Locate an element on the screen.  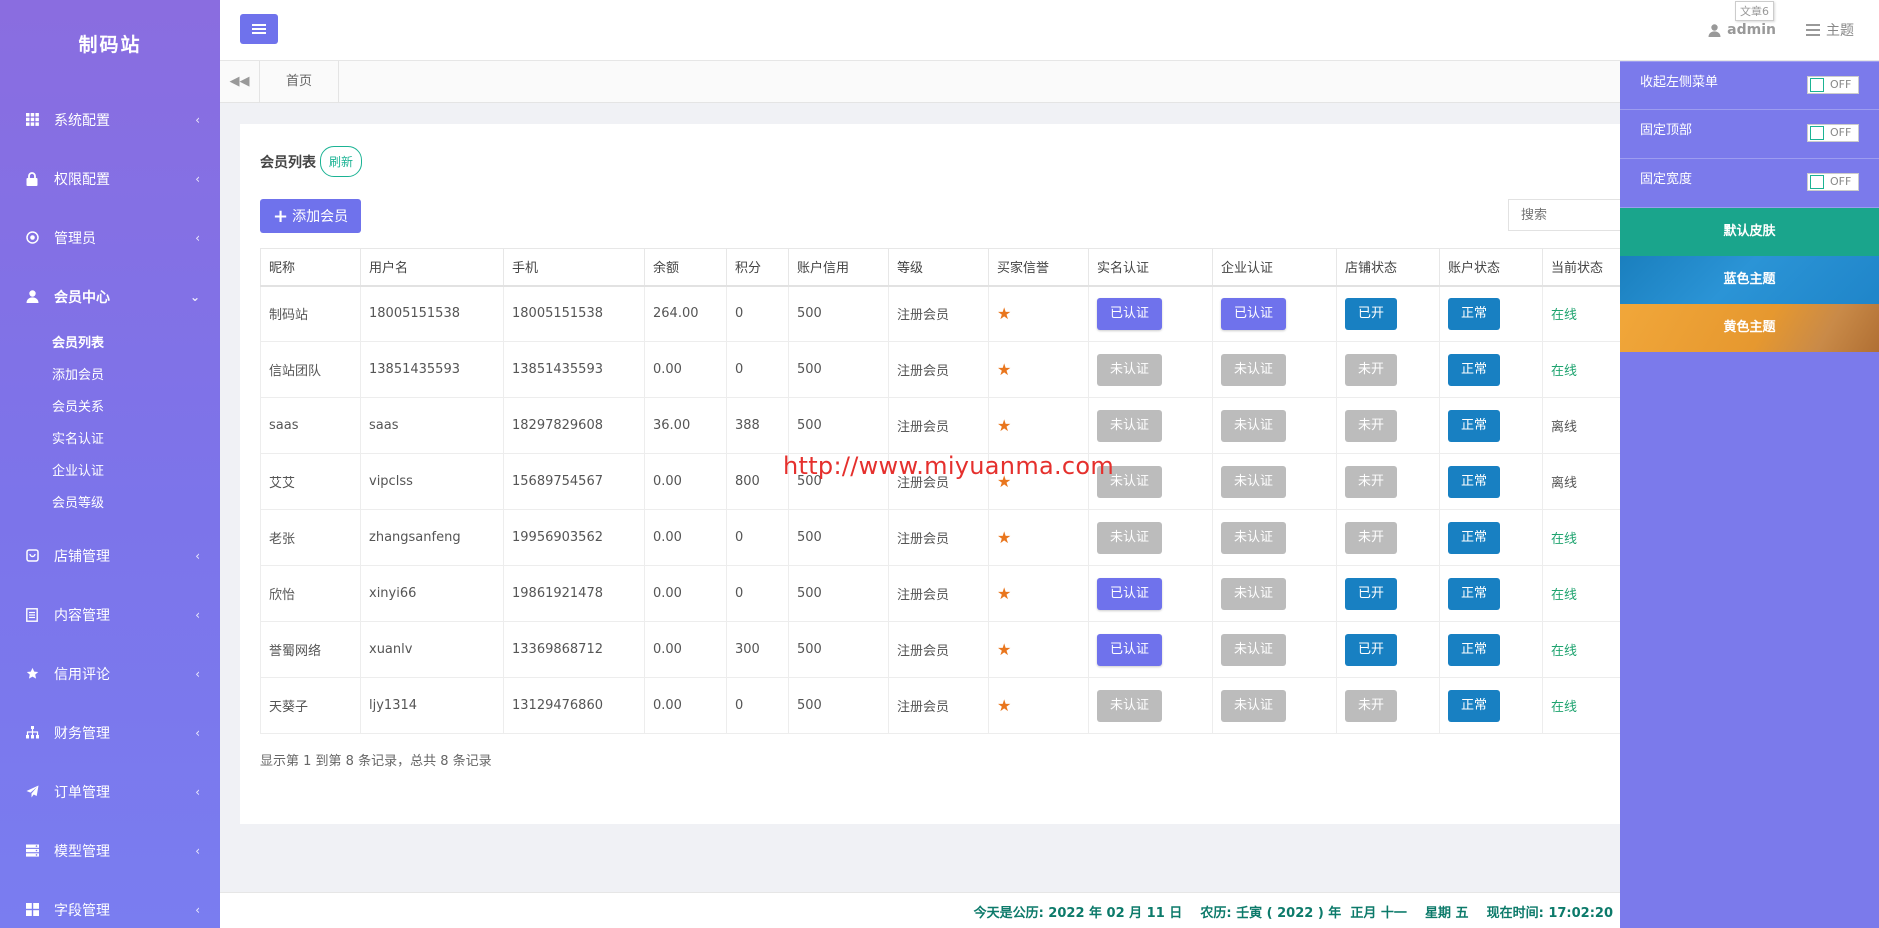
submenu-item-member-list: 会员列表 is located at coordinates (136, 344).